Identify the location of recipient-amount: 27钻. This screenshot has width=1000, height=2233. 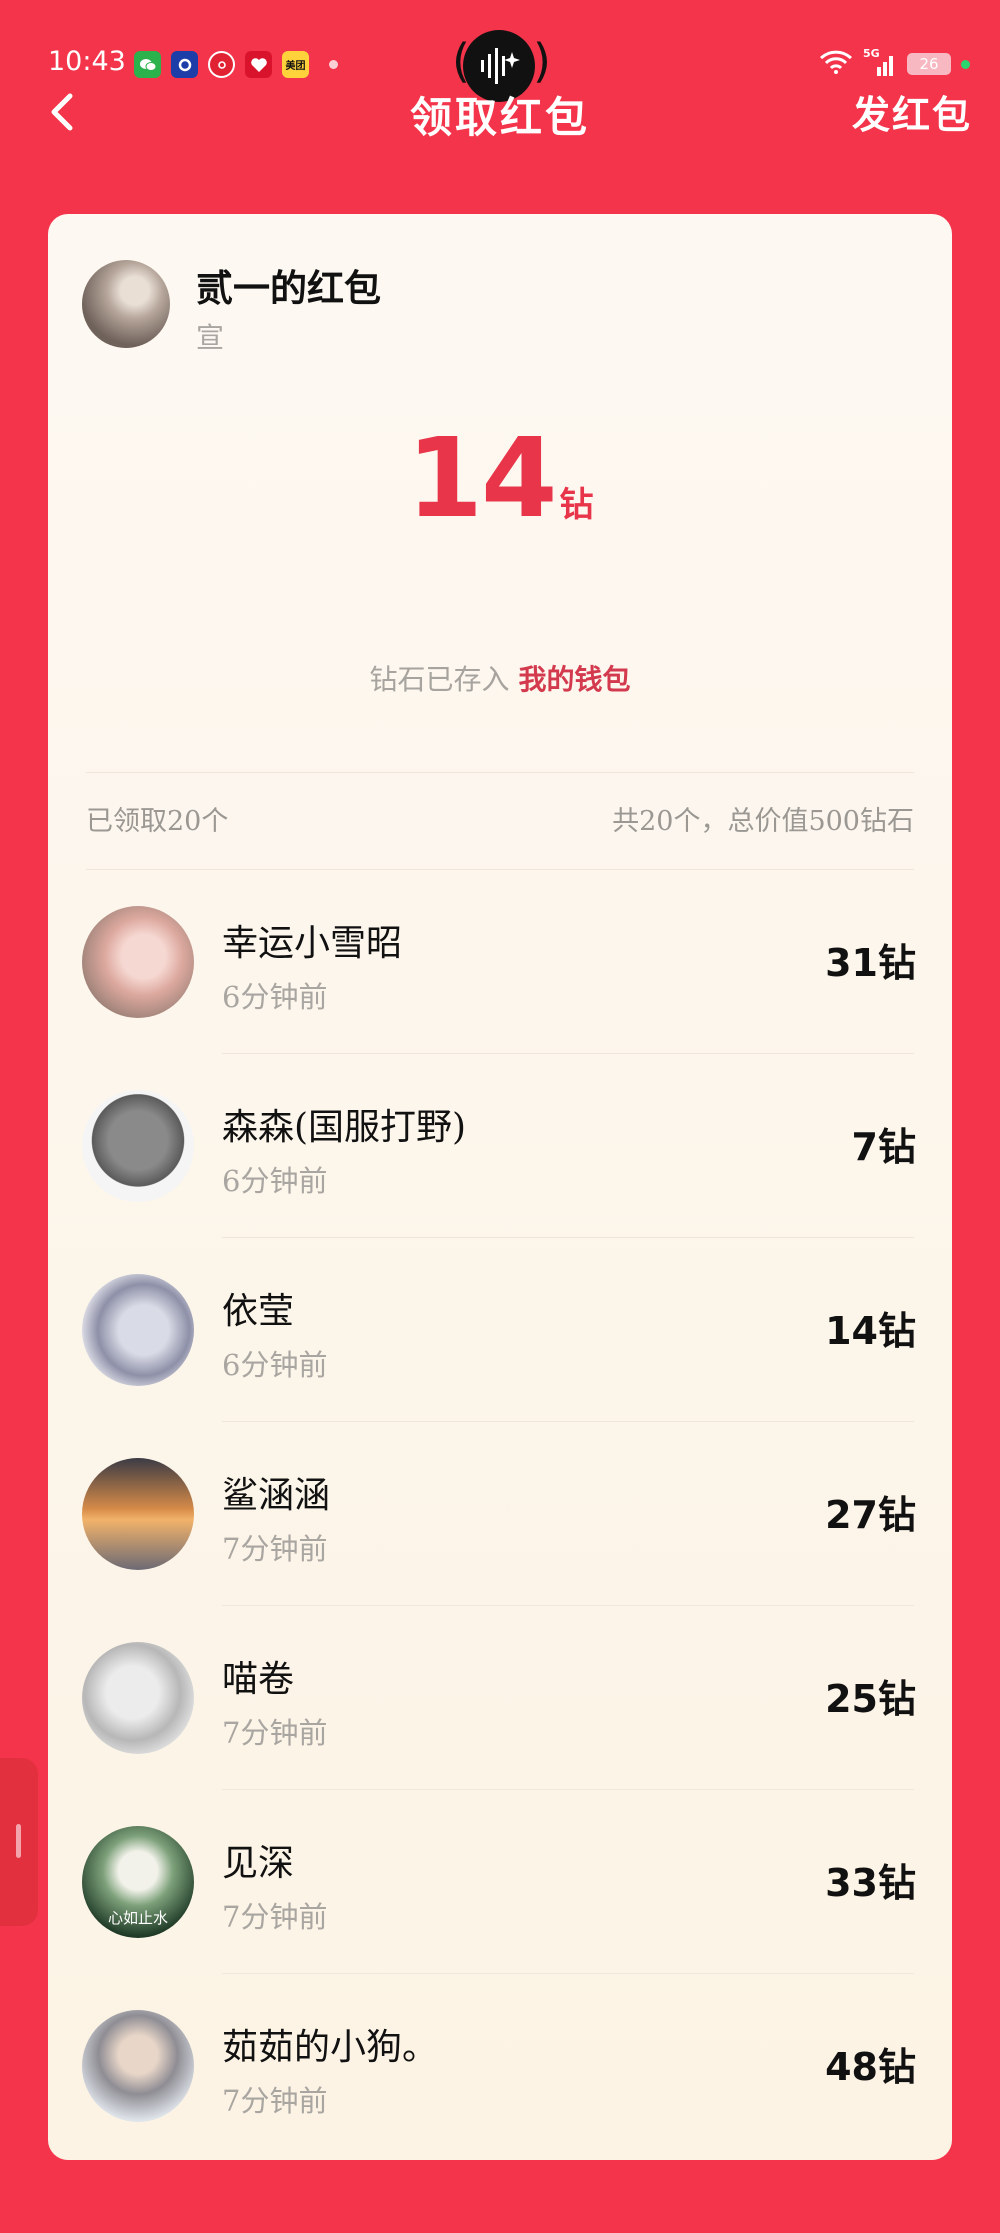
(870, 1515).